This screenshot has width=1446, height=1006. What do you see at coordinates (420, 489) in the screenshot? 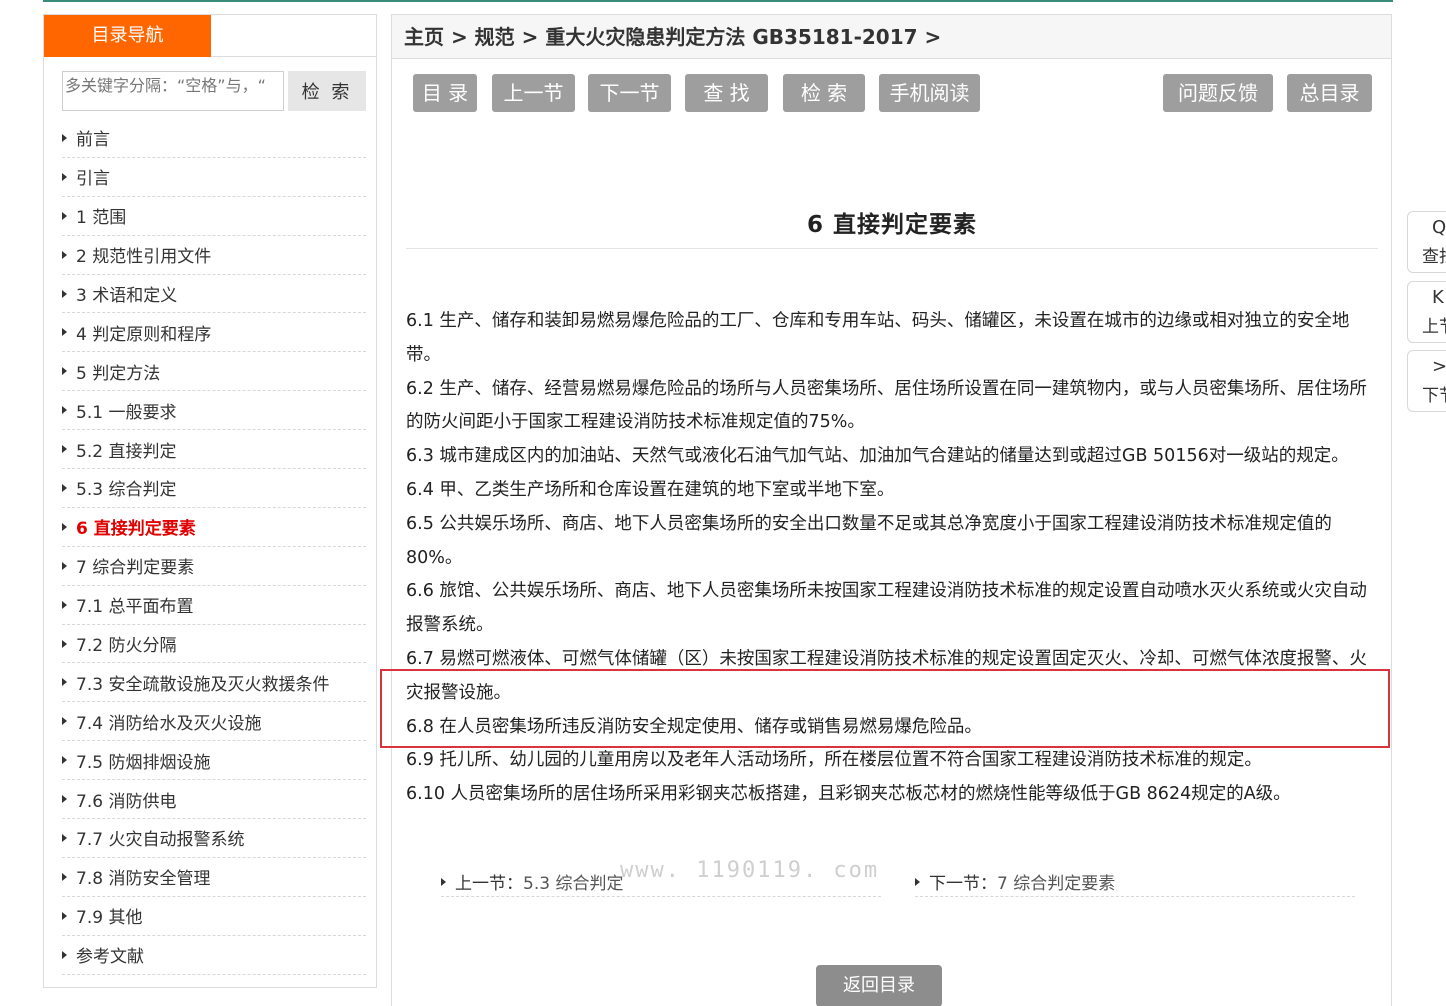
I see `clause-number: 6.4` at bounding box center [420, 489].